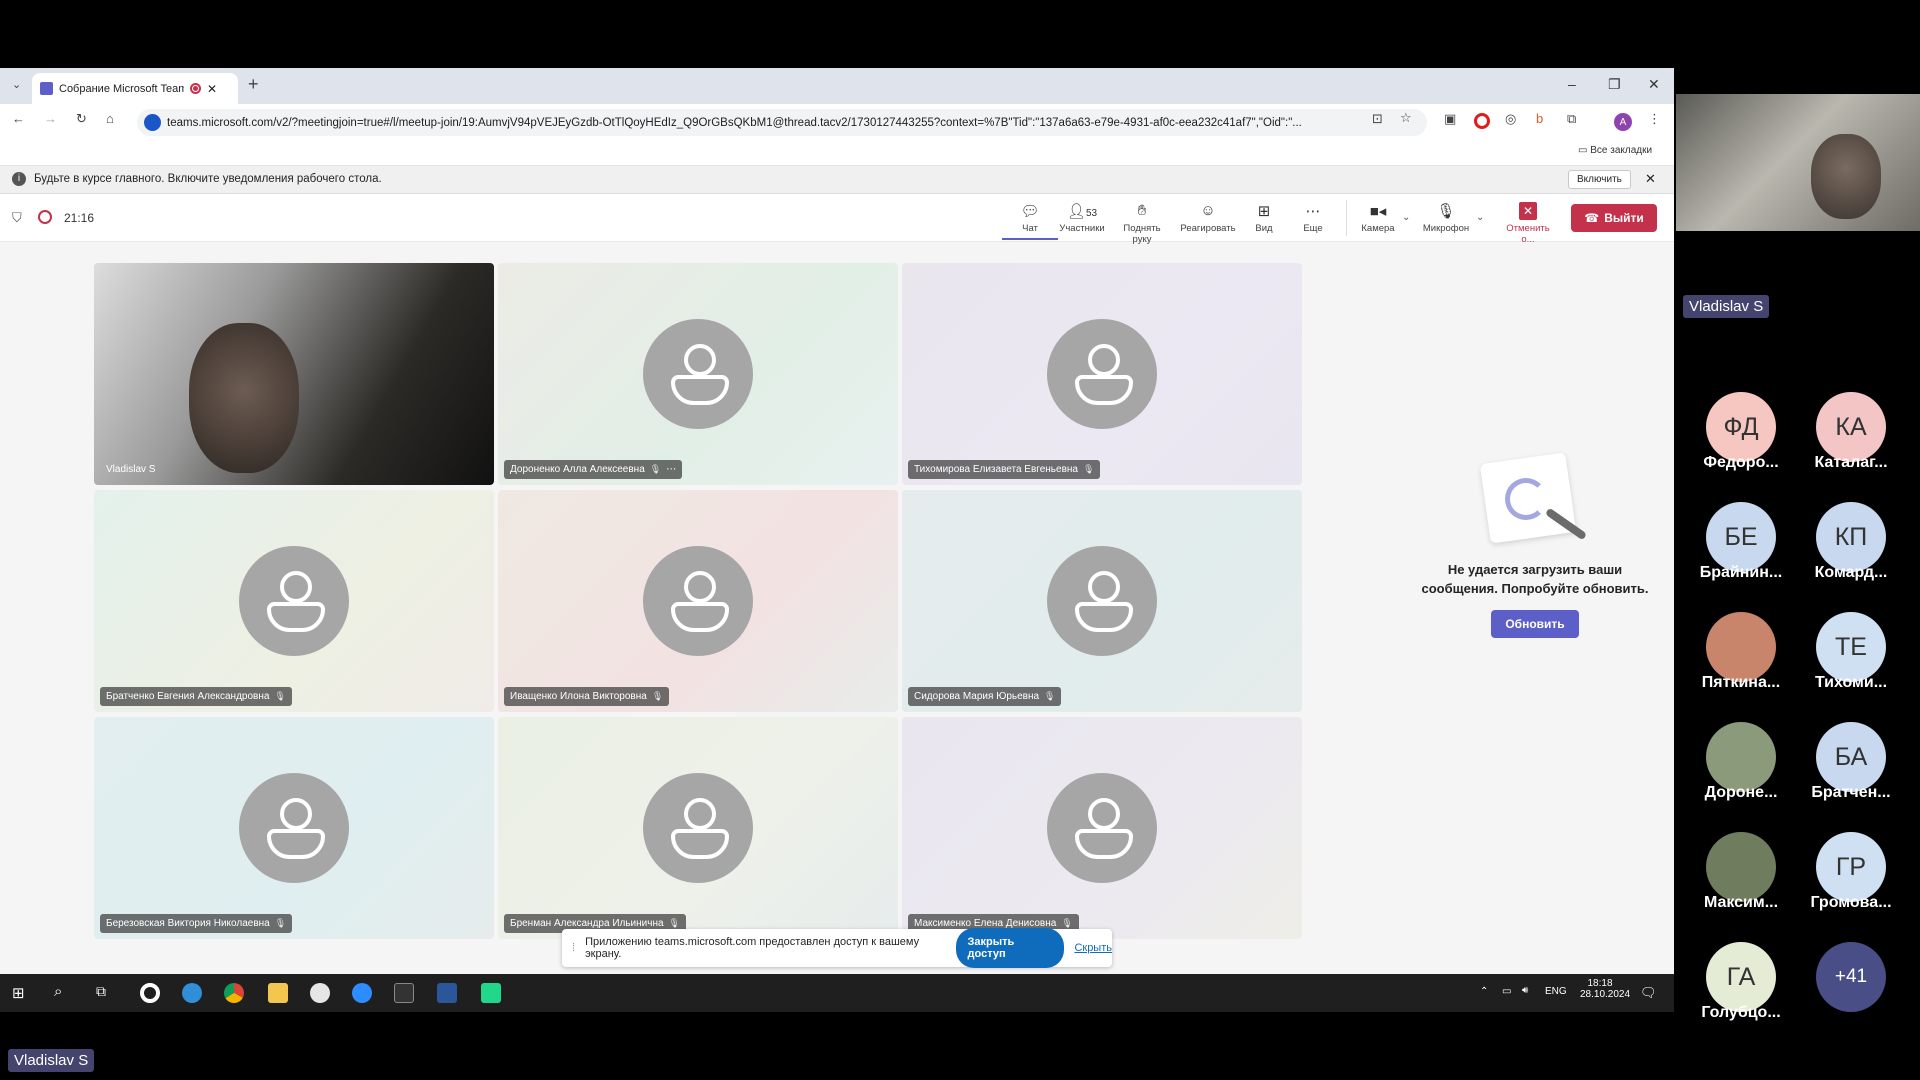 This screenshot has height=1080, width=1920. I want to click on home-icon: ⌂, so click(110, 118).